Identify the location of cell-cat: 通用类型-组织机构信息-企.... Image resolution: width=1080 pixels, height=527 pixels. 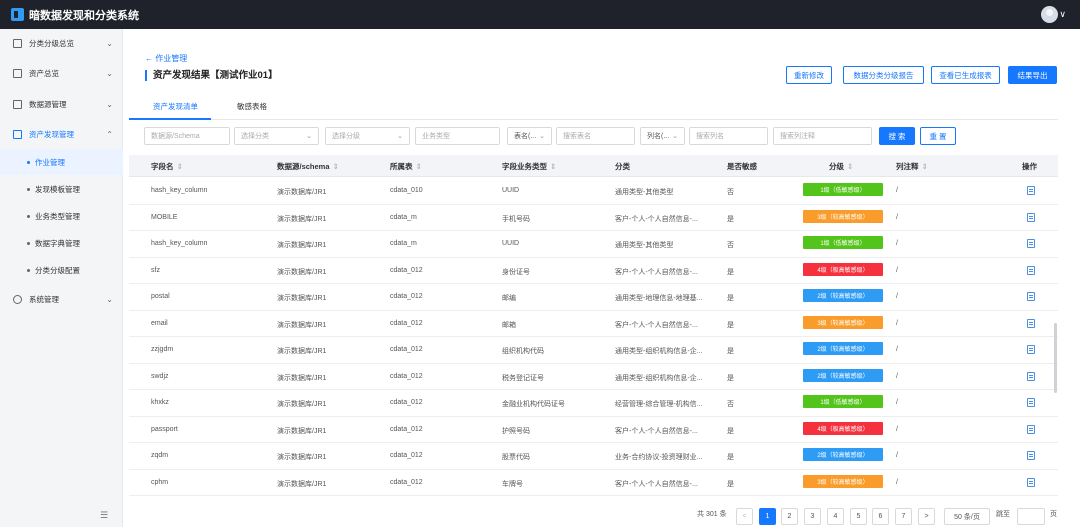
(659, 378).